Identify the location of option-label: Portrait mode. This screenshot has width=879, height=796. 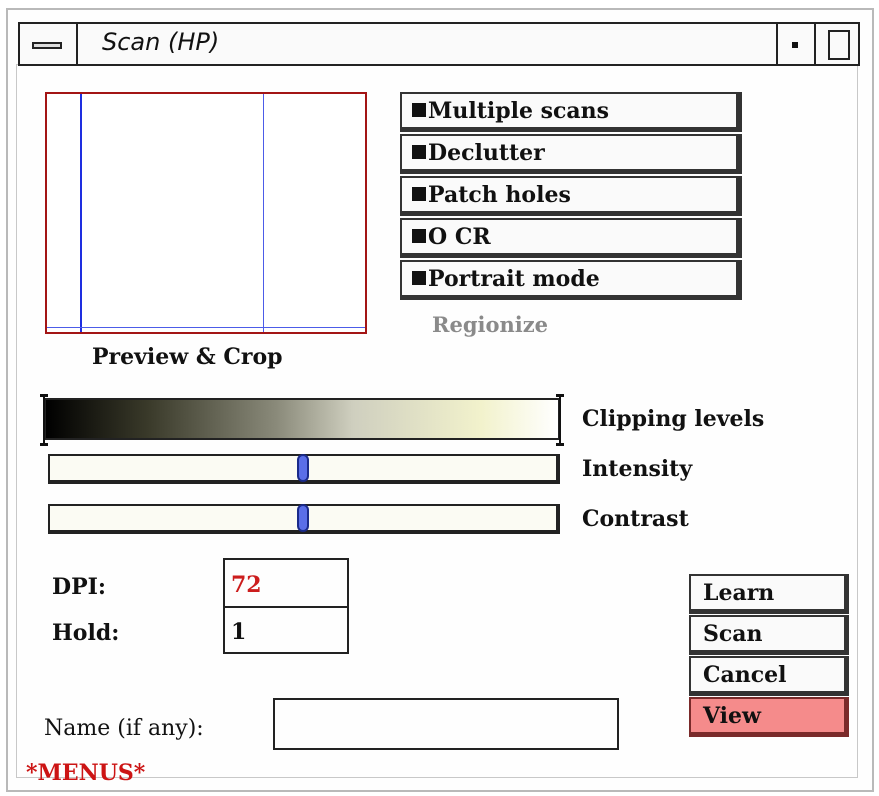
(514, 279).